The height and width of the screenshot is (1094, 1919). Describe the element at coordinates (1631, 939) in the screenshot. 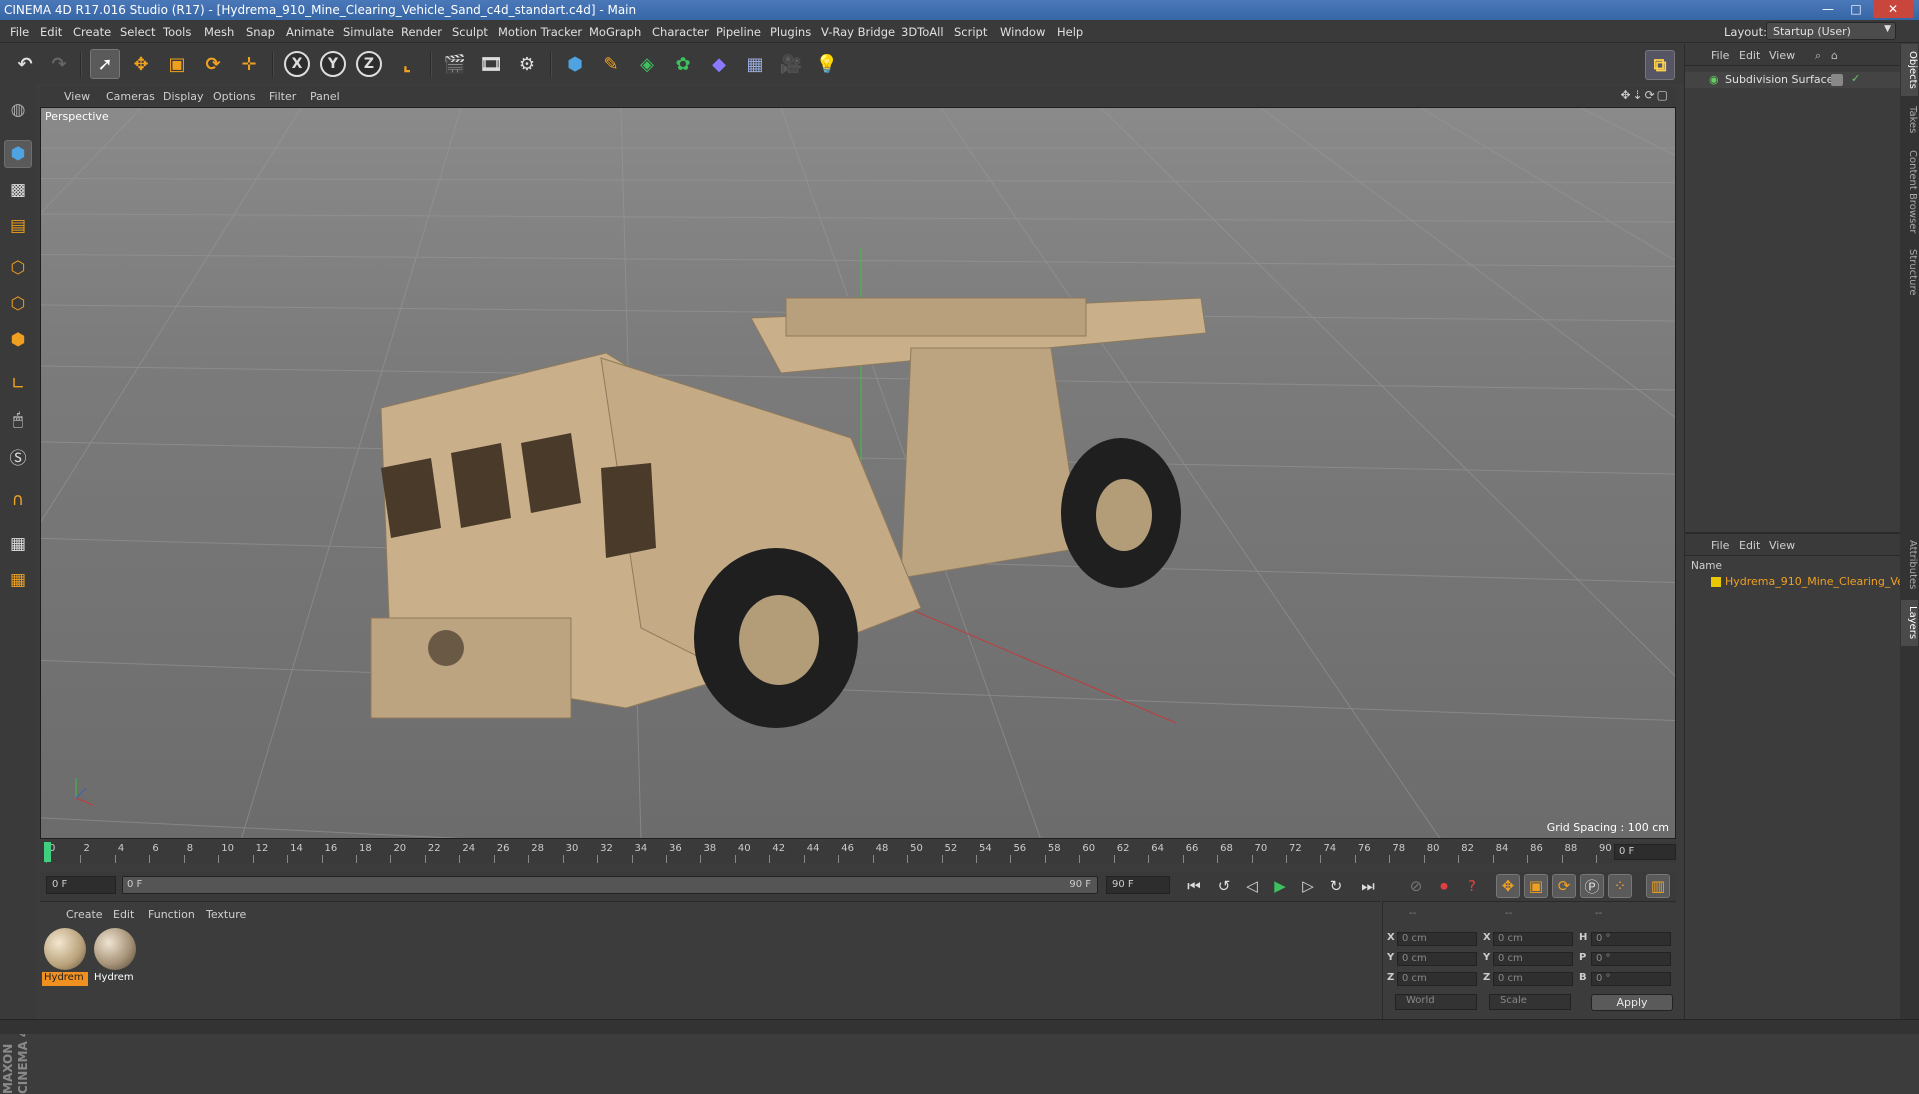

I see `rotation-h-field: 0 °` at that location.